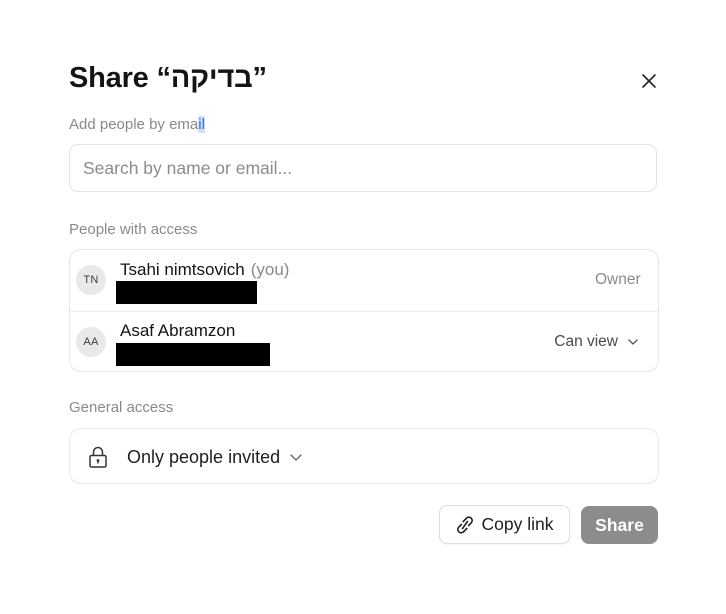 The width and height of the screenshot is (726, 614). What do you see at coordinates (182, 269) in the screenshot?
I see `person-name-text: Tsahi nimtsovich` at bounding box center [182, 269].